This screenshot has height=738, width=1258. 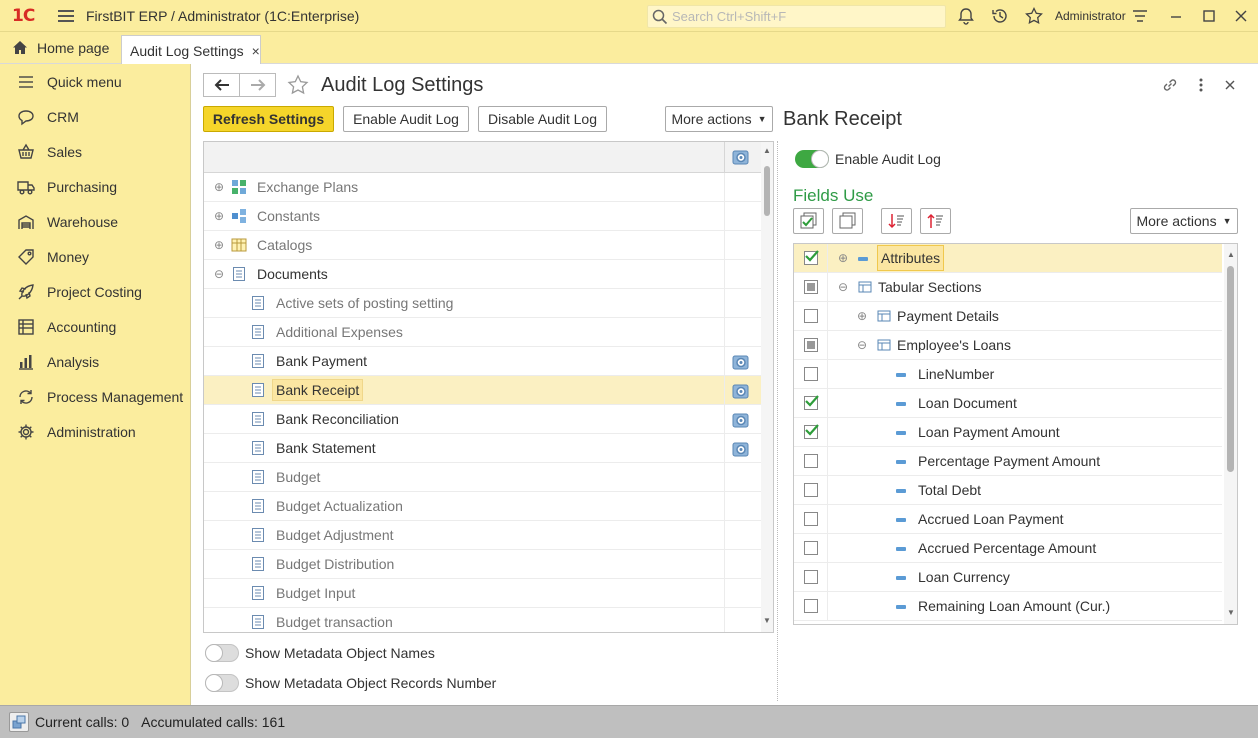 What do you see at coordinates (95, 326) in the screenshot?
I see `sidebar-item-accounting: Accounting` at bounding box center [95, 326].